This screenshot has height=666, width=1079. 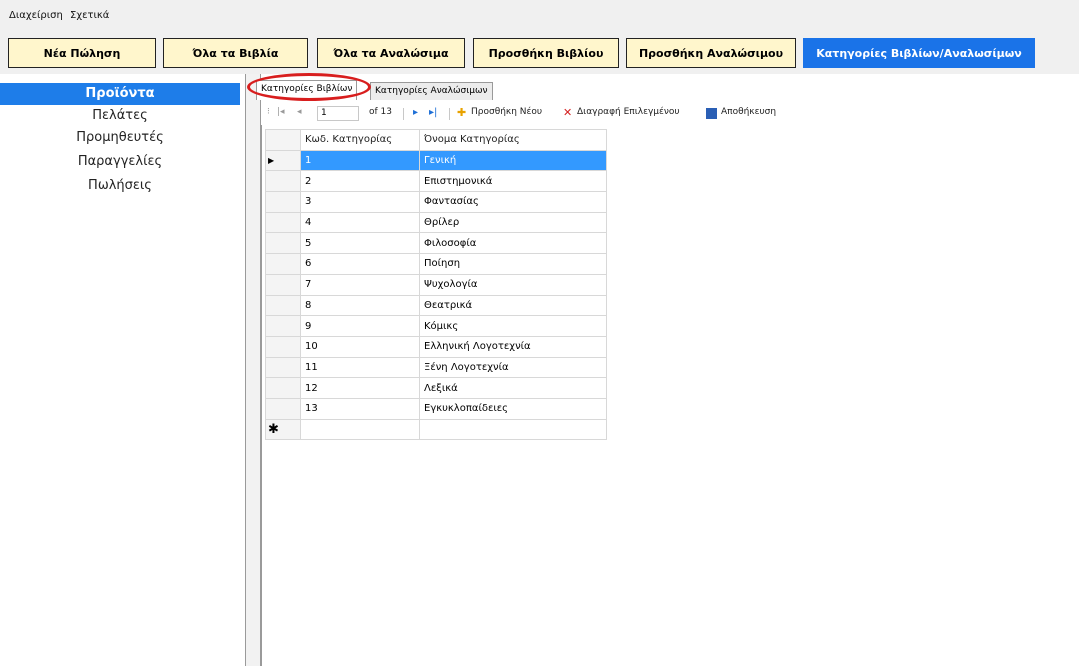 I want to click on cell-code: 12, so click(x=360, y=388).